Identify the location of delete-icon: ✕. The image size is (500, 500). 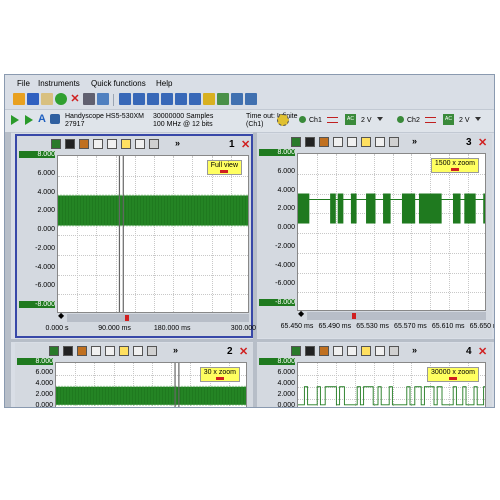
(75, 99).